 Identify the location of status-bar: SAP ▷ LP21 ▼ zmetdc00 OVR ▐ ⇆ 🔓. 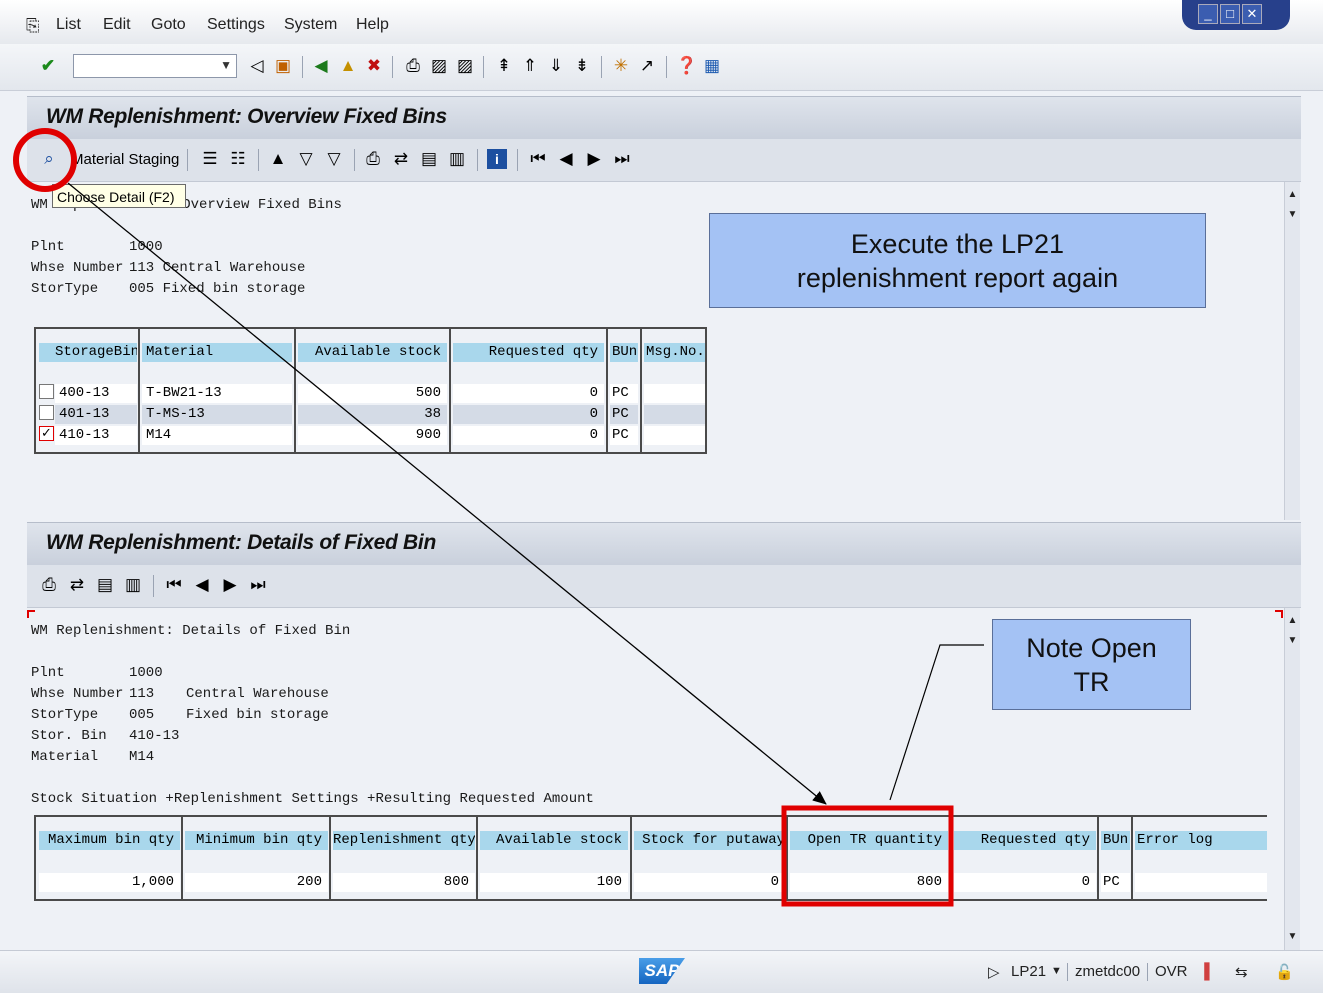
(661, 971).